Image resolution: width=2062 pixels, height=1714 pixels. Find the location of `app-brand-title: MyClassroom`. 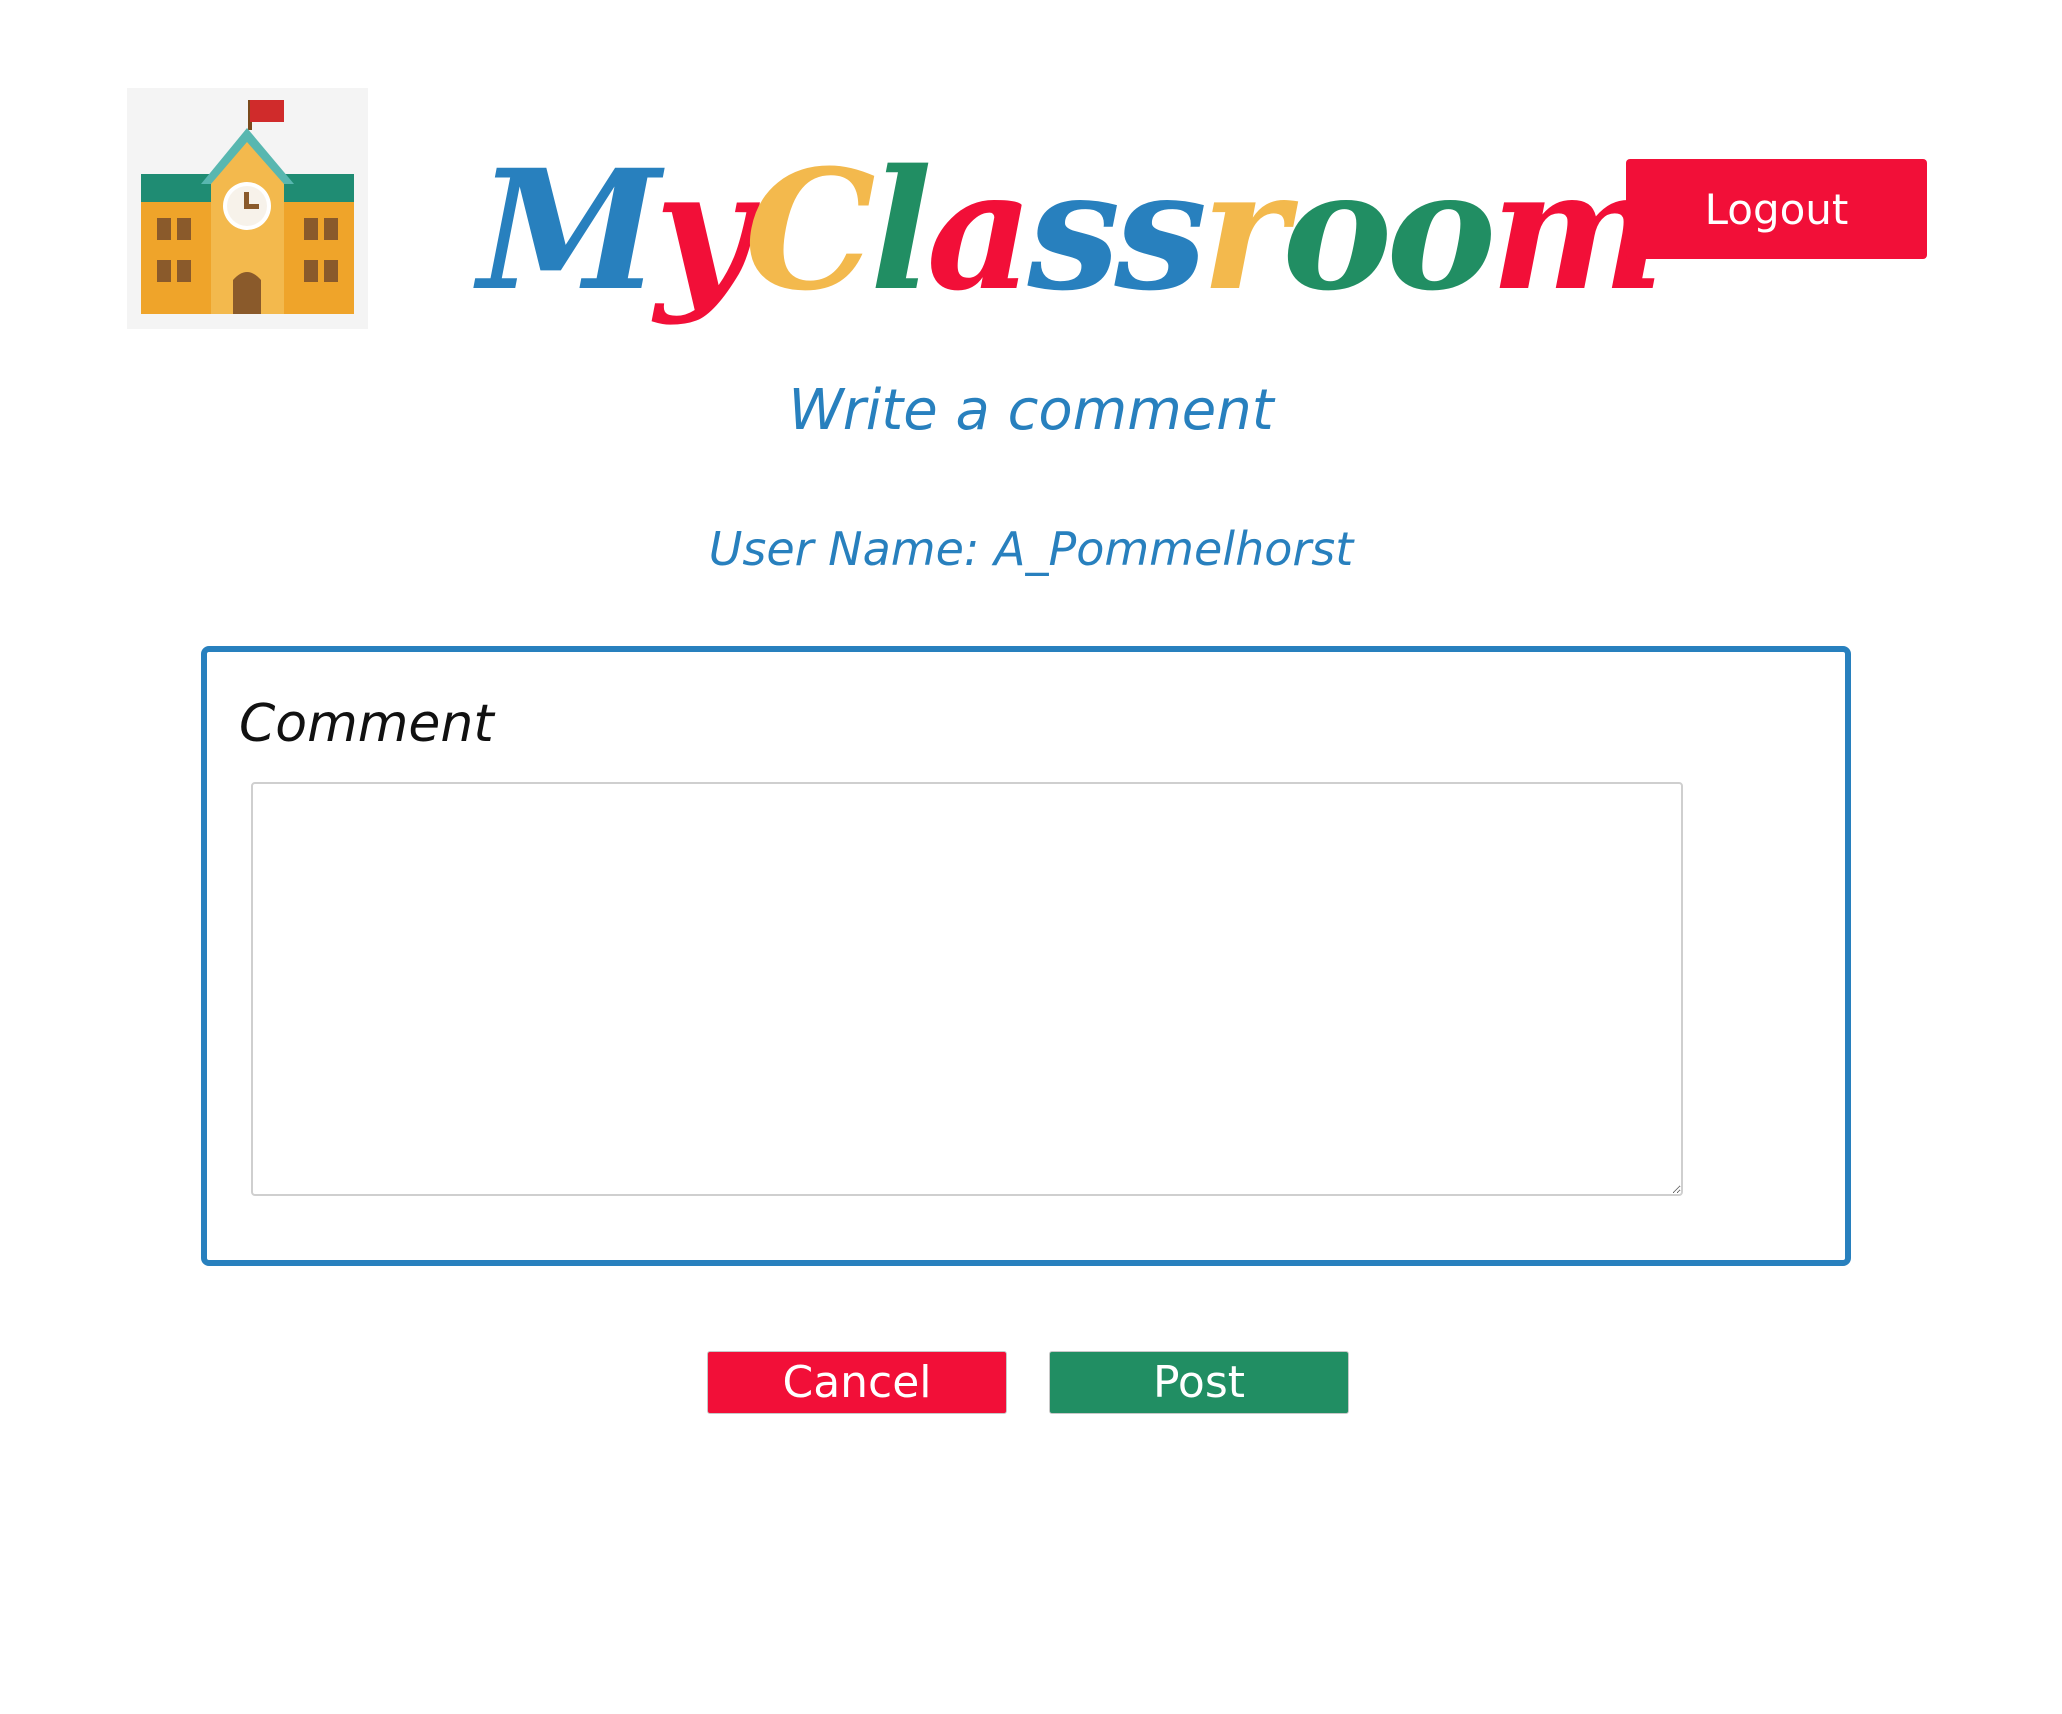

app-brand-title: MyClassroom is located at coordinates (1071, 230).